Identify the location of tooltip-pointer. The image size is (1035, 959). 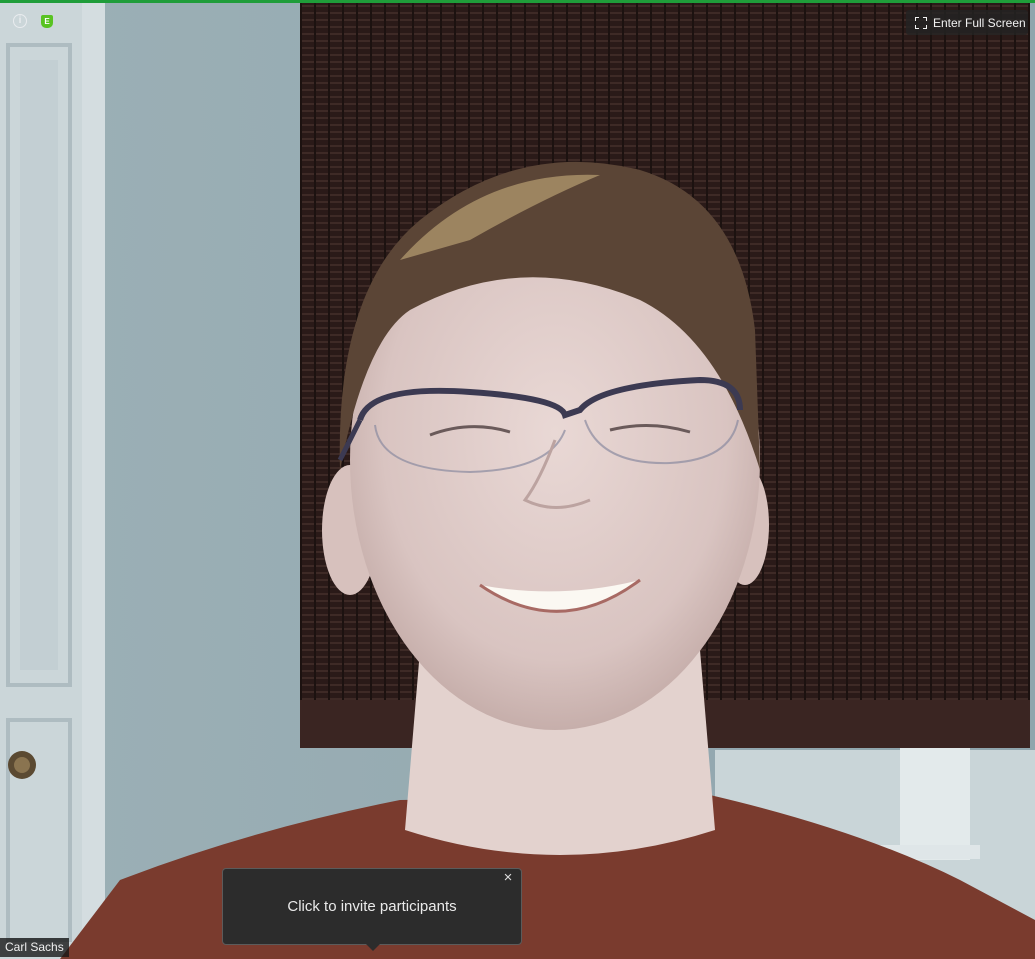
(373, 947).